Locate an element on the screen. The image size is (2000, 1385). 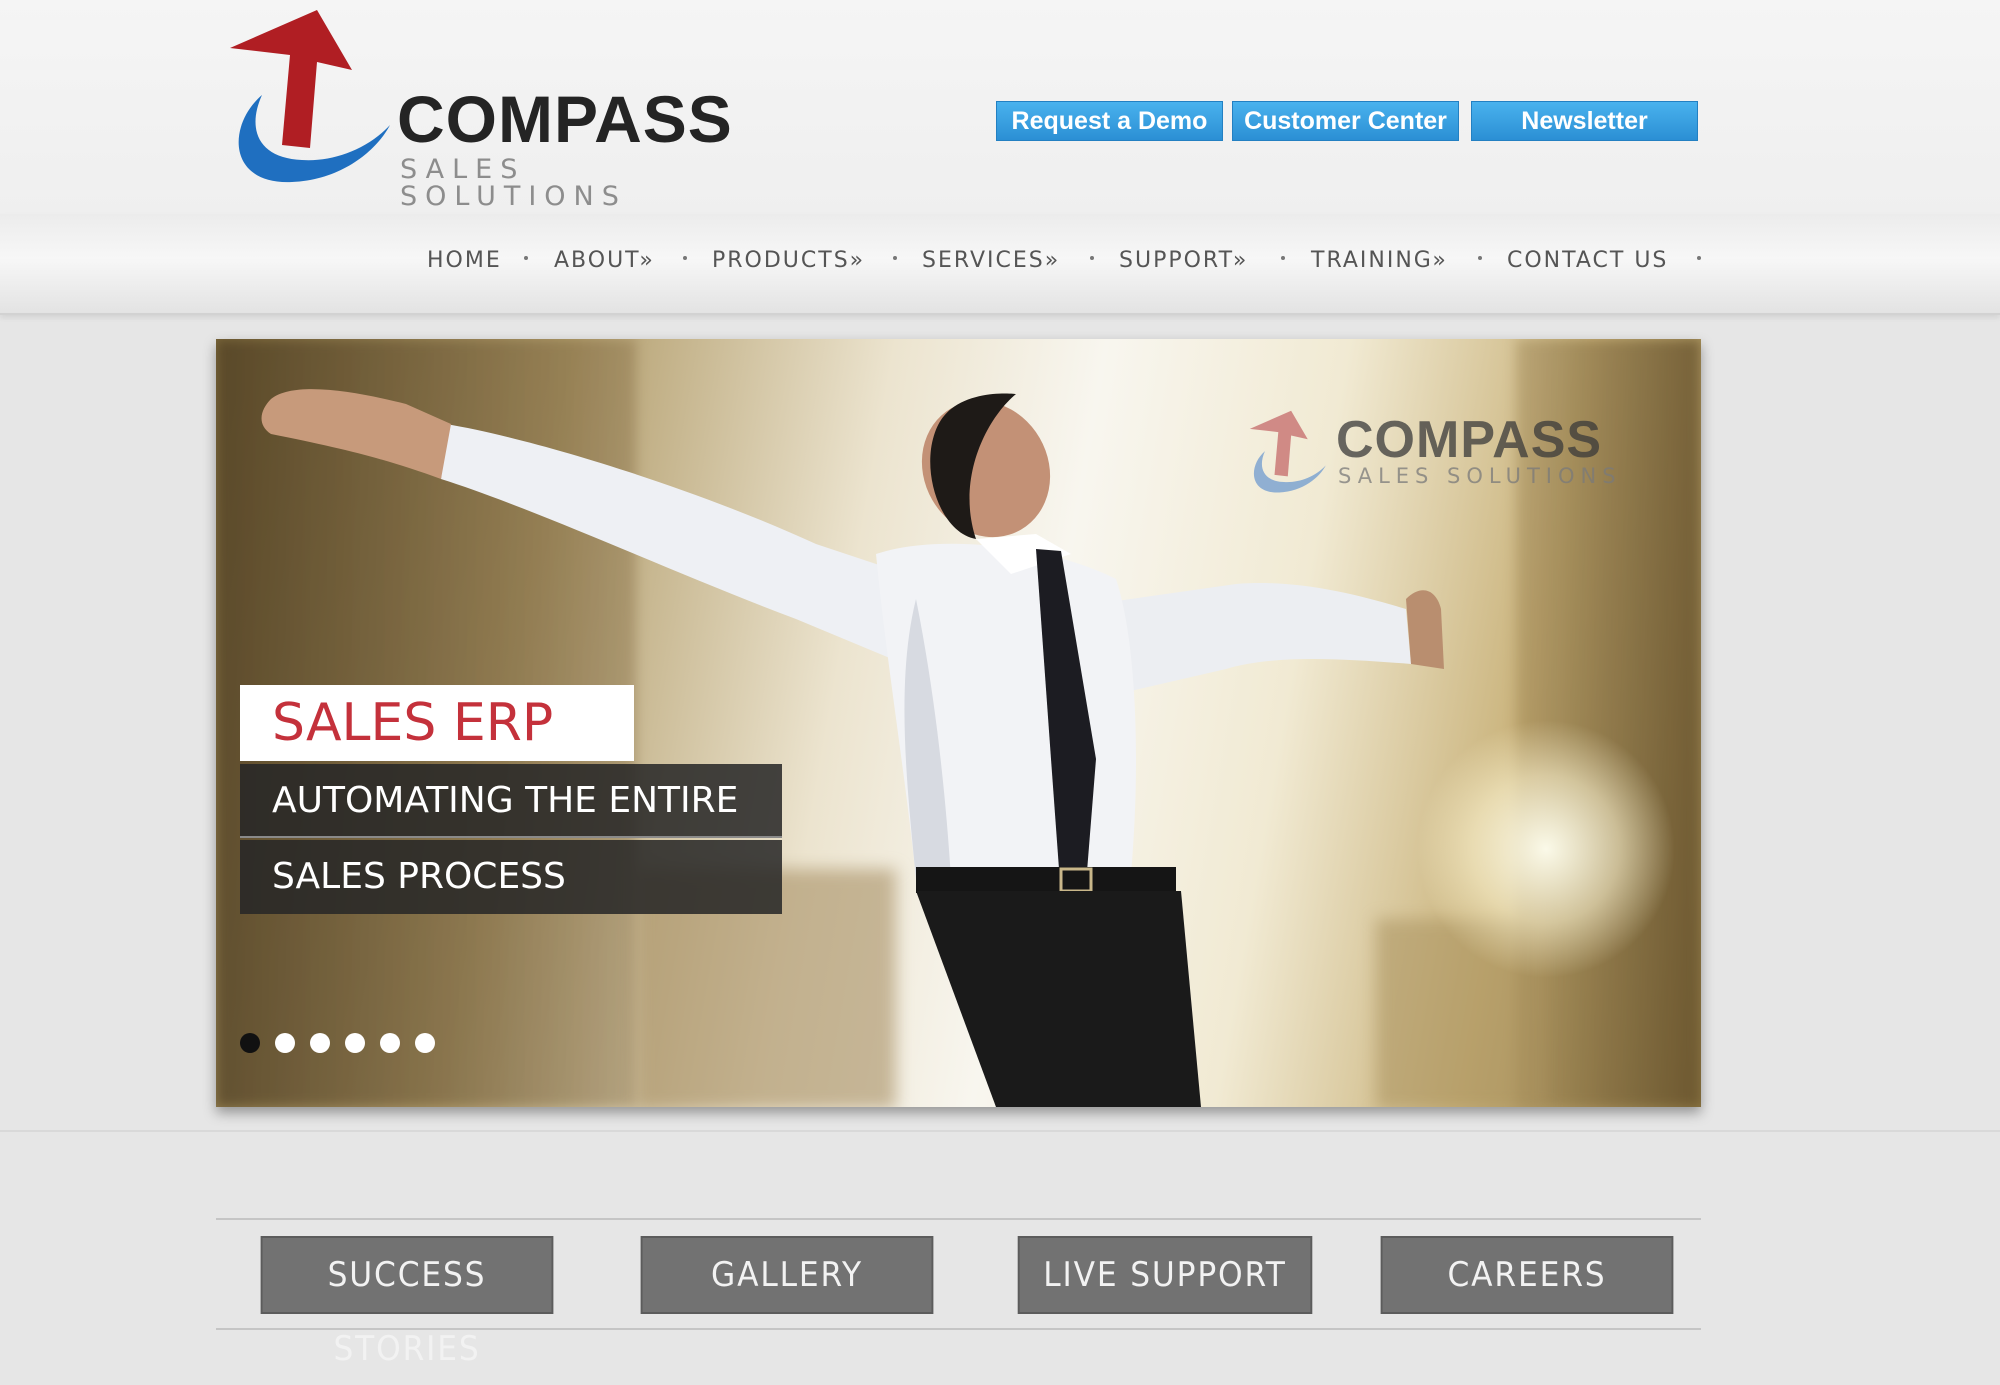
nav-item-home: HOME is located at coordinates (464, 261).